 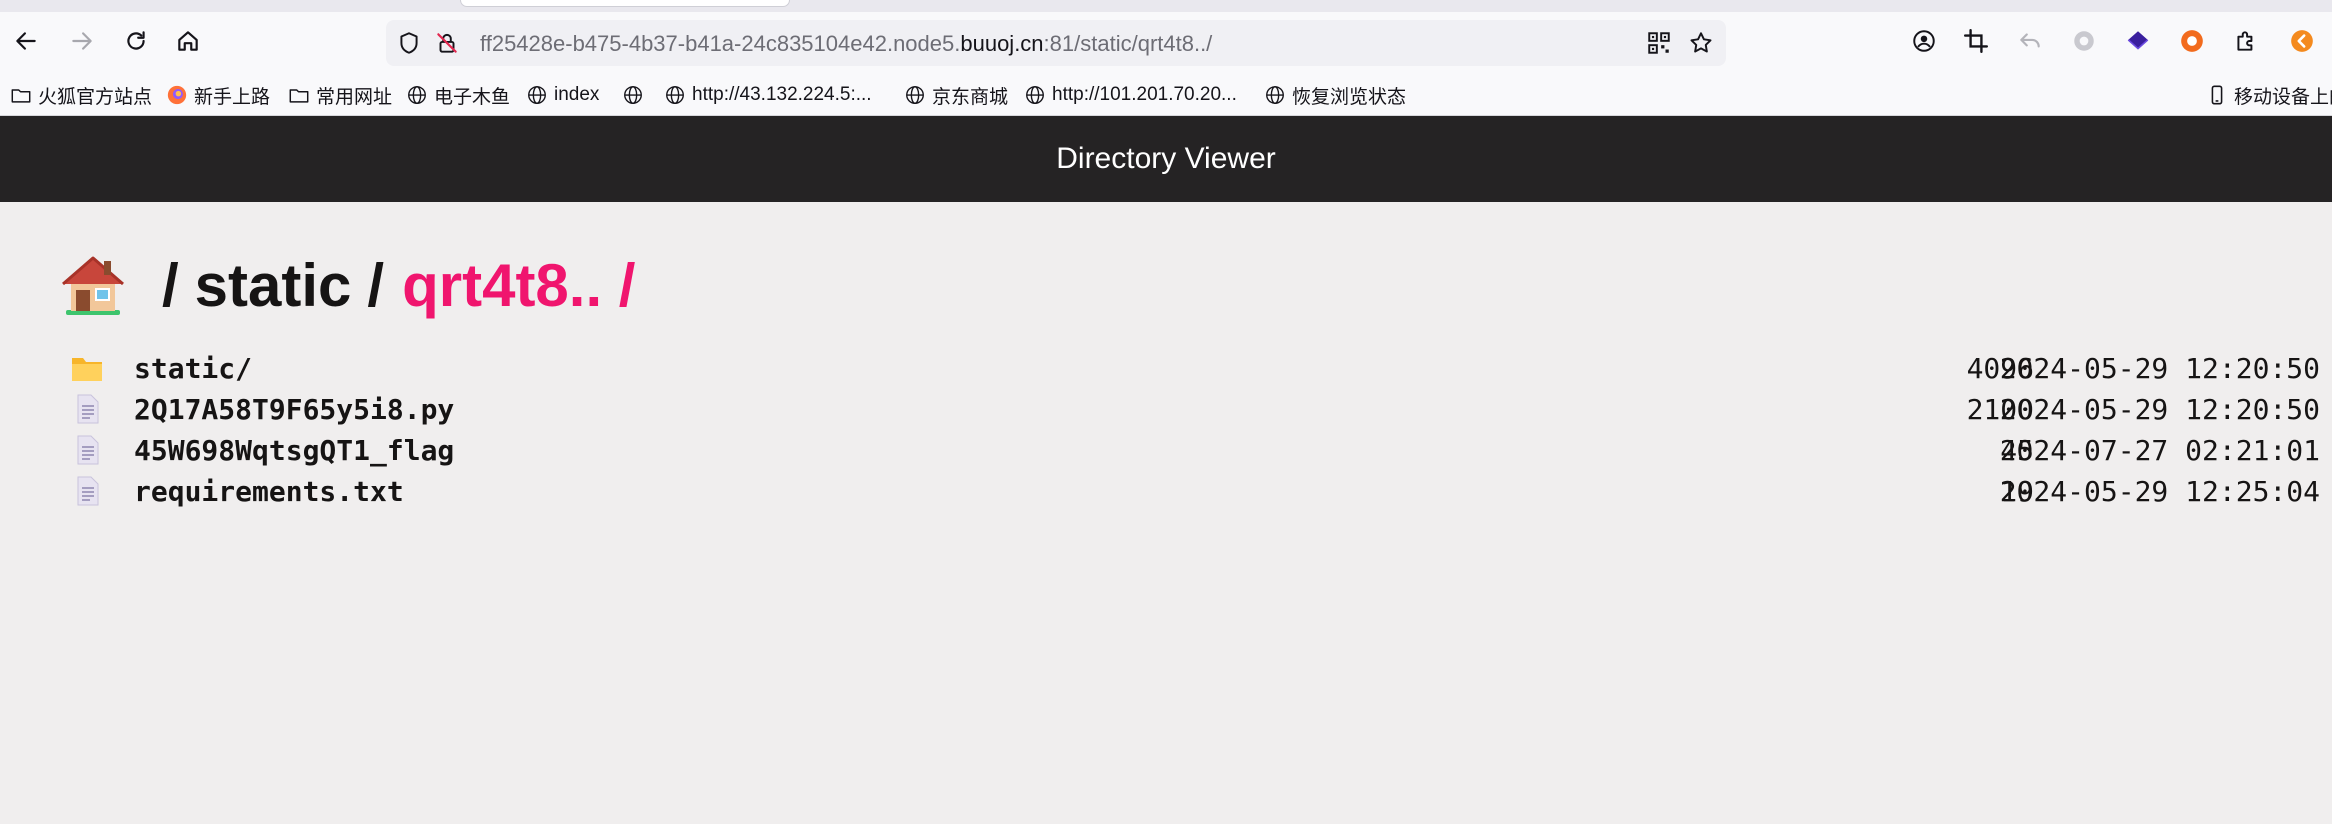 I want to click on bookmark-unnamed, so click(x=636, y=95).